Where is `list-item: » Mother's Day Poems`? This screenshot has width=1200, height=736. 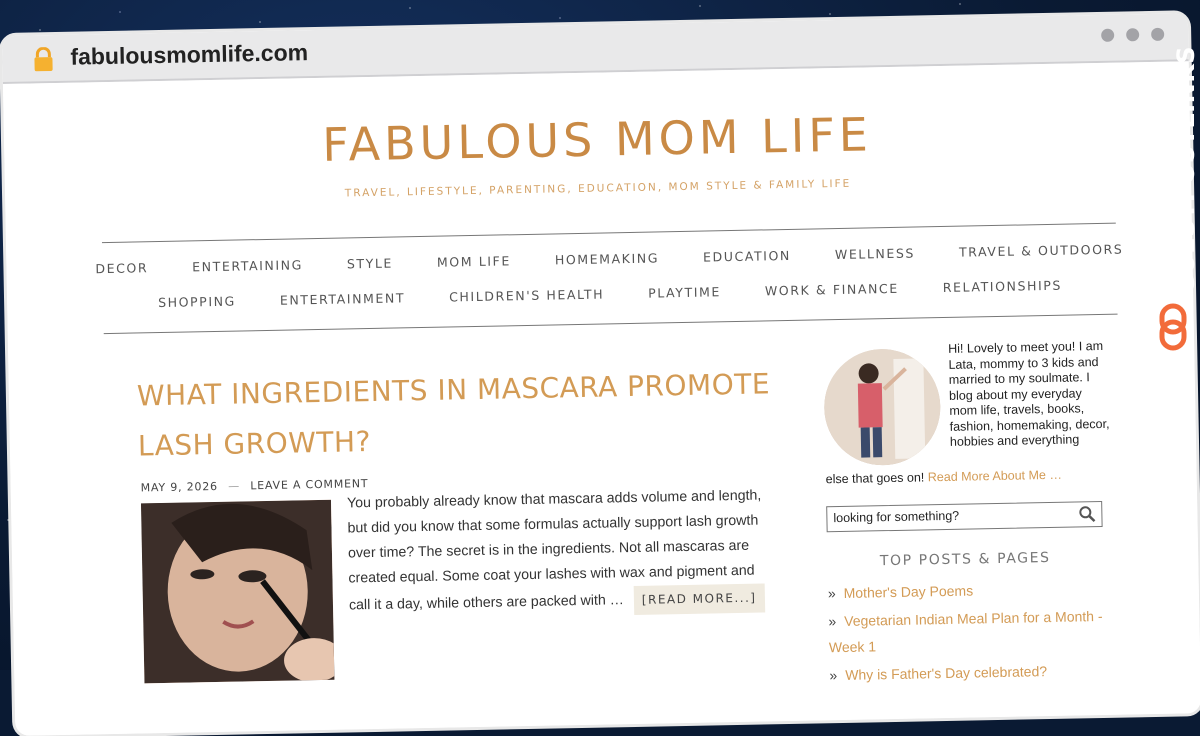 list-item: » Mother's Day Poems is located at coordinates (973, 591).